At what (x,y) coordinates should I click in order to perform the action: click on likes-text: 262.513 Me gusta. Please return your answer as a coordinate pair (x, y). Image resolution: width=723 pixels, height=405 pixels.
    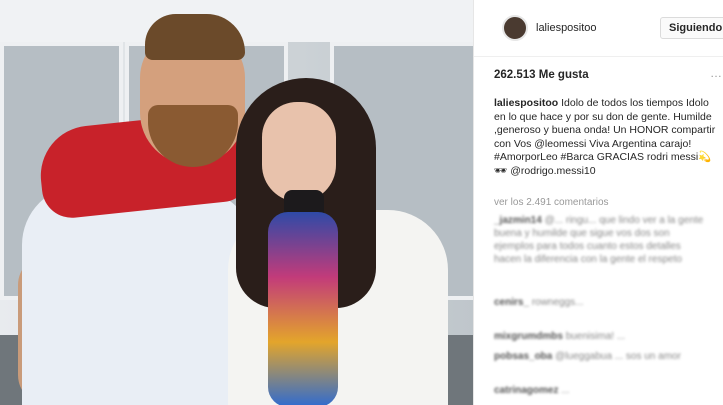
    Looking at the image, I should click on (541, 75).